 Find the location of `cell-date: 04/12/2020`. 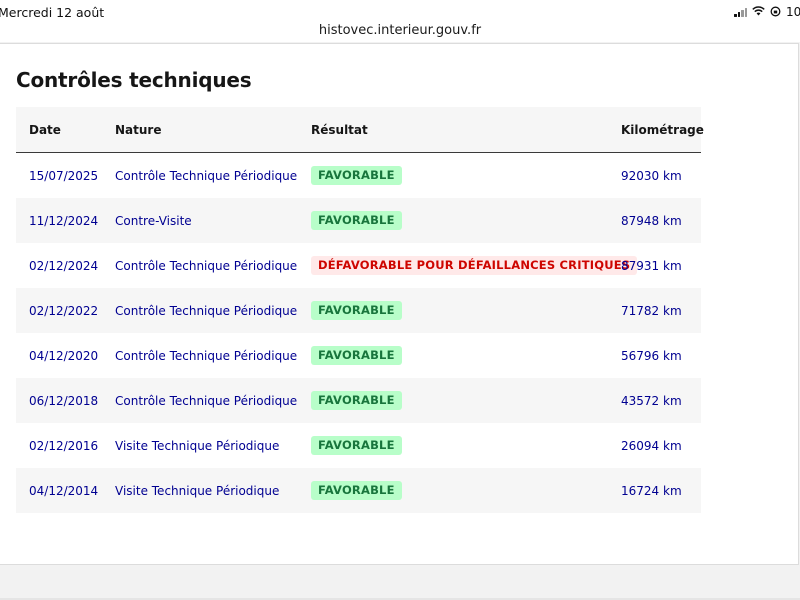

cell-date: 04/12/2020 is located at coordinates (59, 355).